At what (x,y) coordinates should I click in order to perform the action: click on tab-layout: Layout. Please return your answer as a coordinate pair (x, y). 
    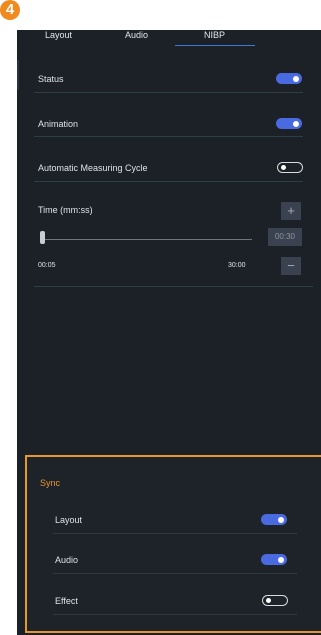
    Looking at the image, I should click on (58, 35).